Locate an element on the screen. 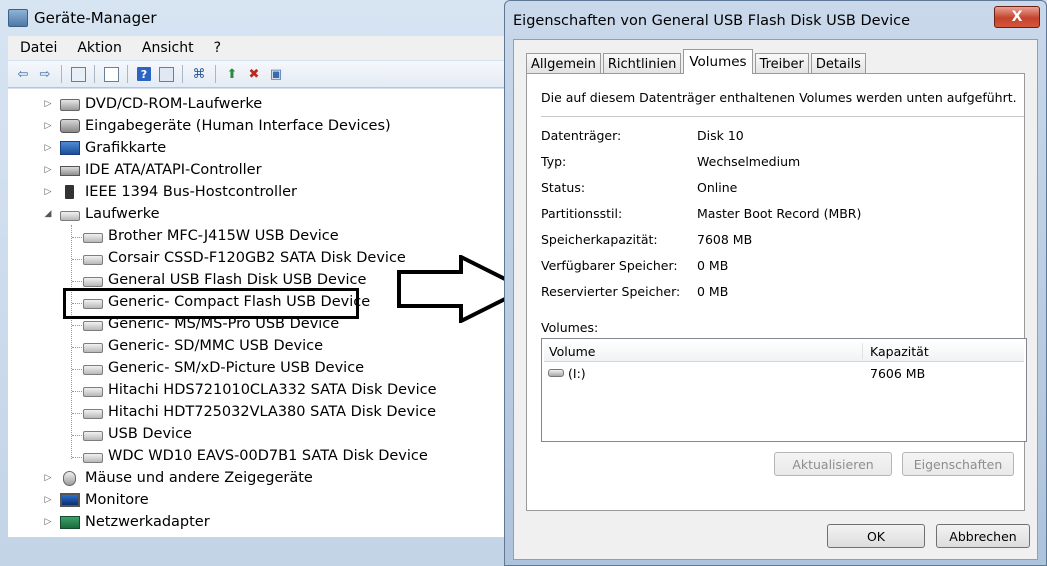 This screenshot has width=1047, height=566. collapse-arrow-icon: ◢ is located at coordinates (48, 214).